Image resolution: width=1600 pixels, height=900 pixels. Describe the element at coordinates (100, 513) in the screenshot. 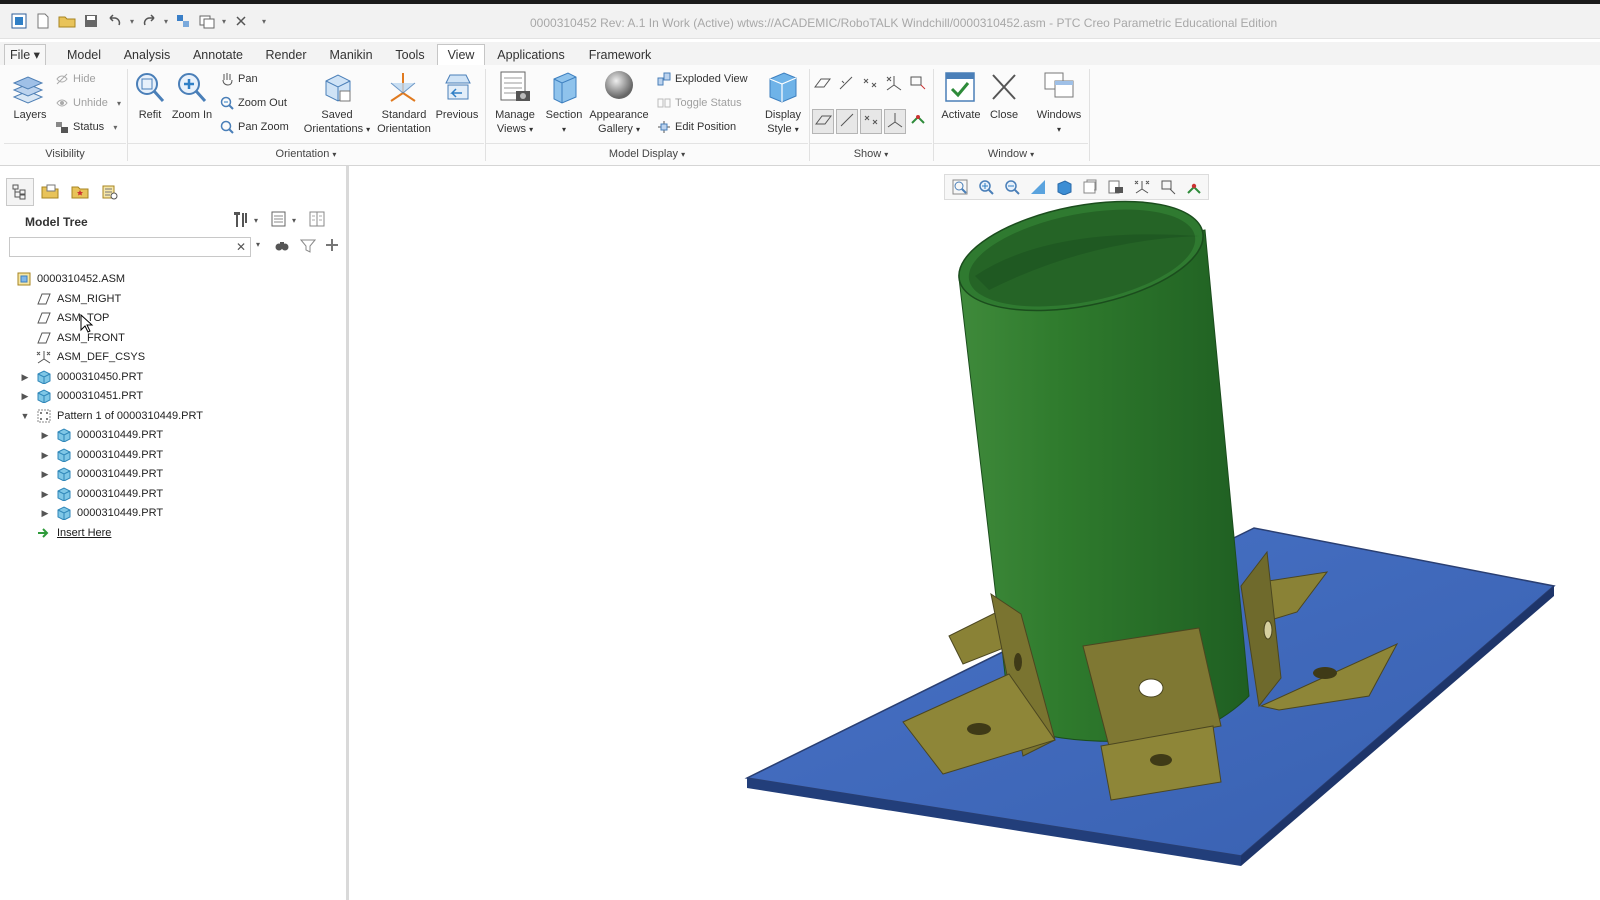

I see `tree-node-pattern-member-5: ▶ 0000310449.PRT` at that location.